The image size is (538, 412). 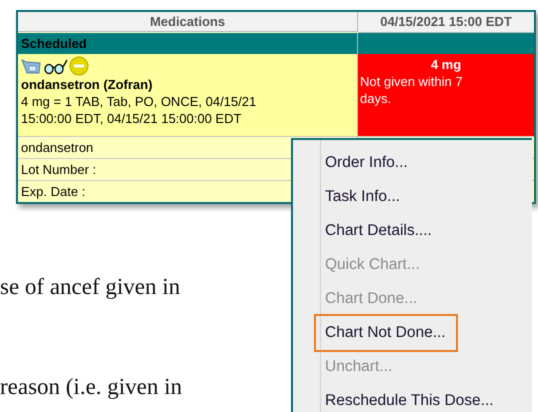 I want to click on order-details: 4 mg = 1 TAB, Tab, PO, ONCE, 04/15/21 15:00:00 EDT, 04/15/21 15:00:00 EDT, so click(x=139, y=110).